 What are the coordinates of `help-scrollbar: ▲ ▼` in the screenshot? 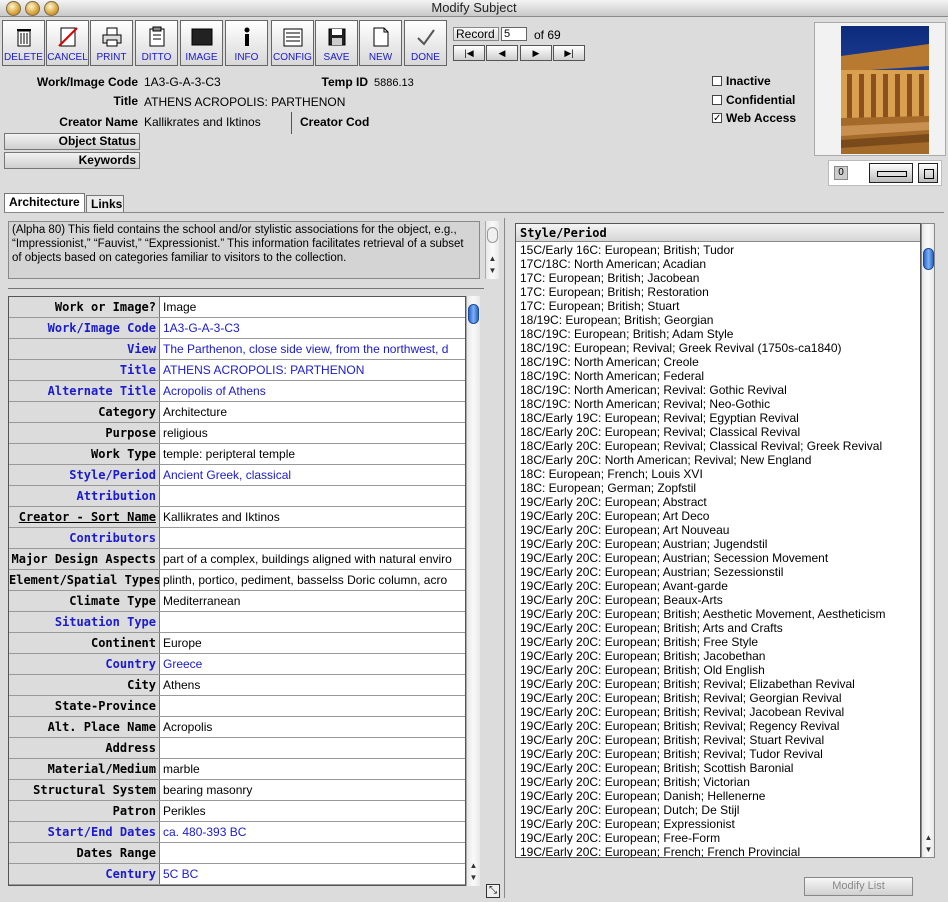 It's located at (492, 250).